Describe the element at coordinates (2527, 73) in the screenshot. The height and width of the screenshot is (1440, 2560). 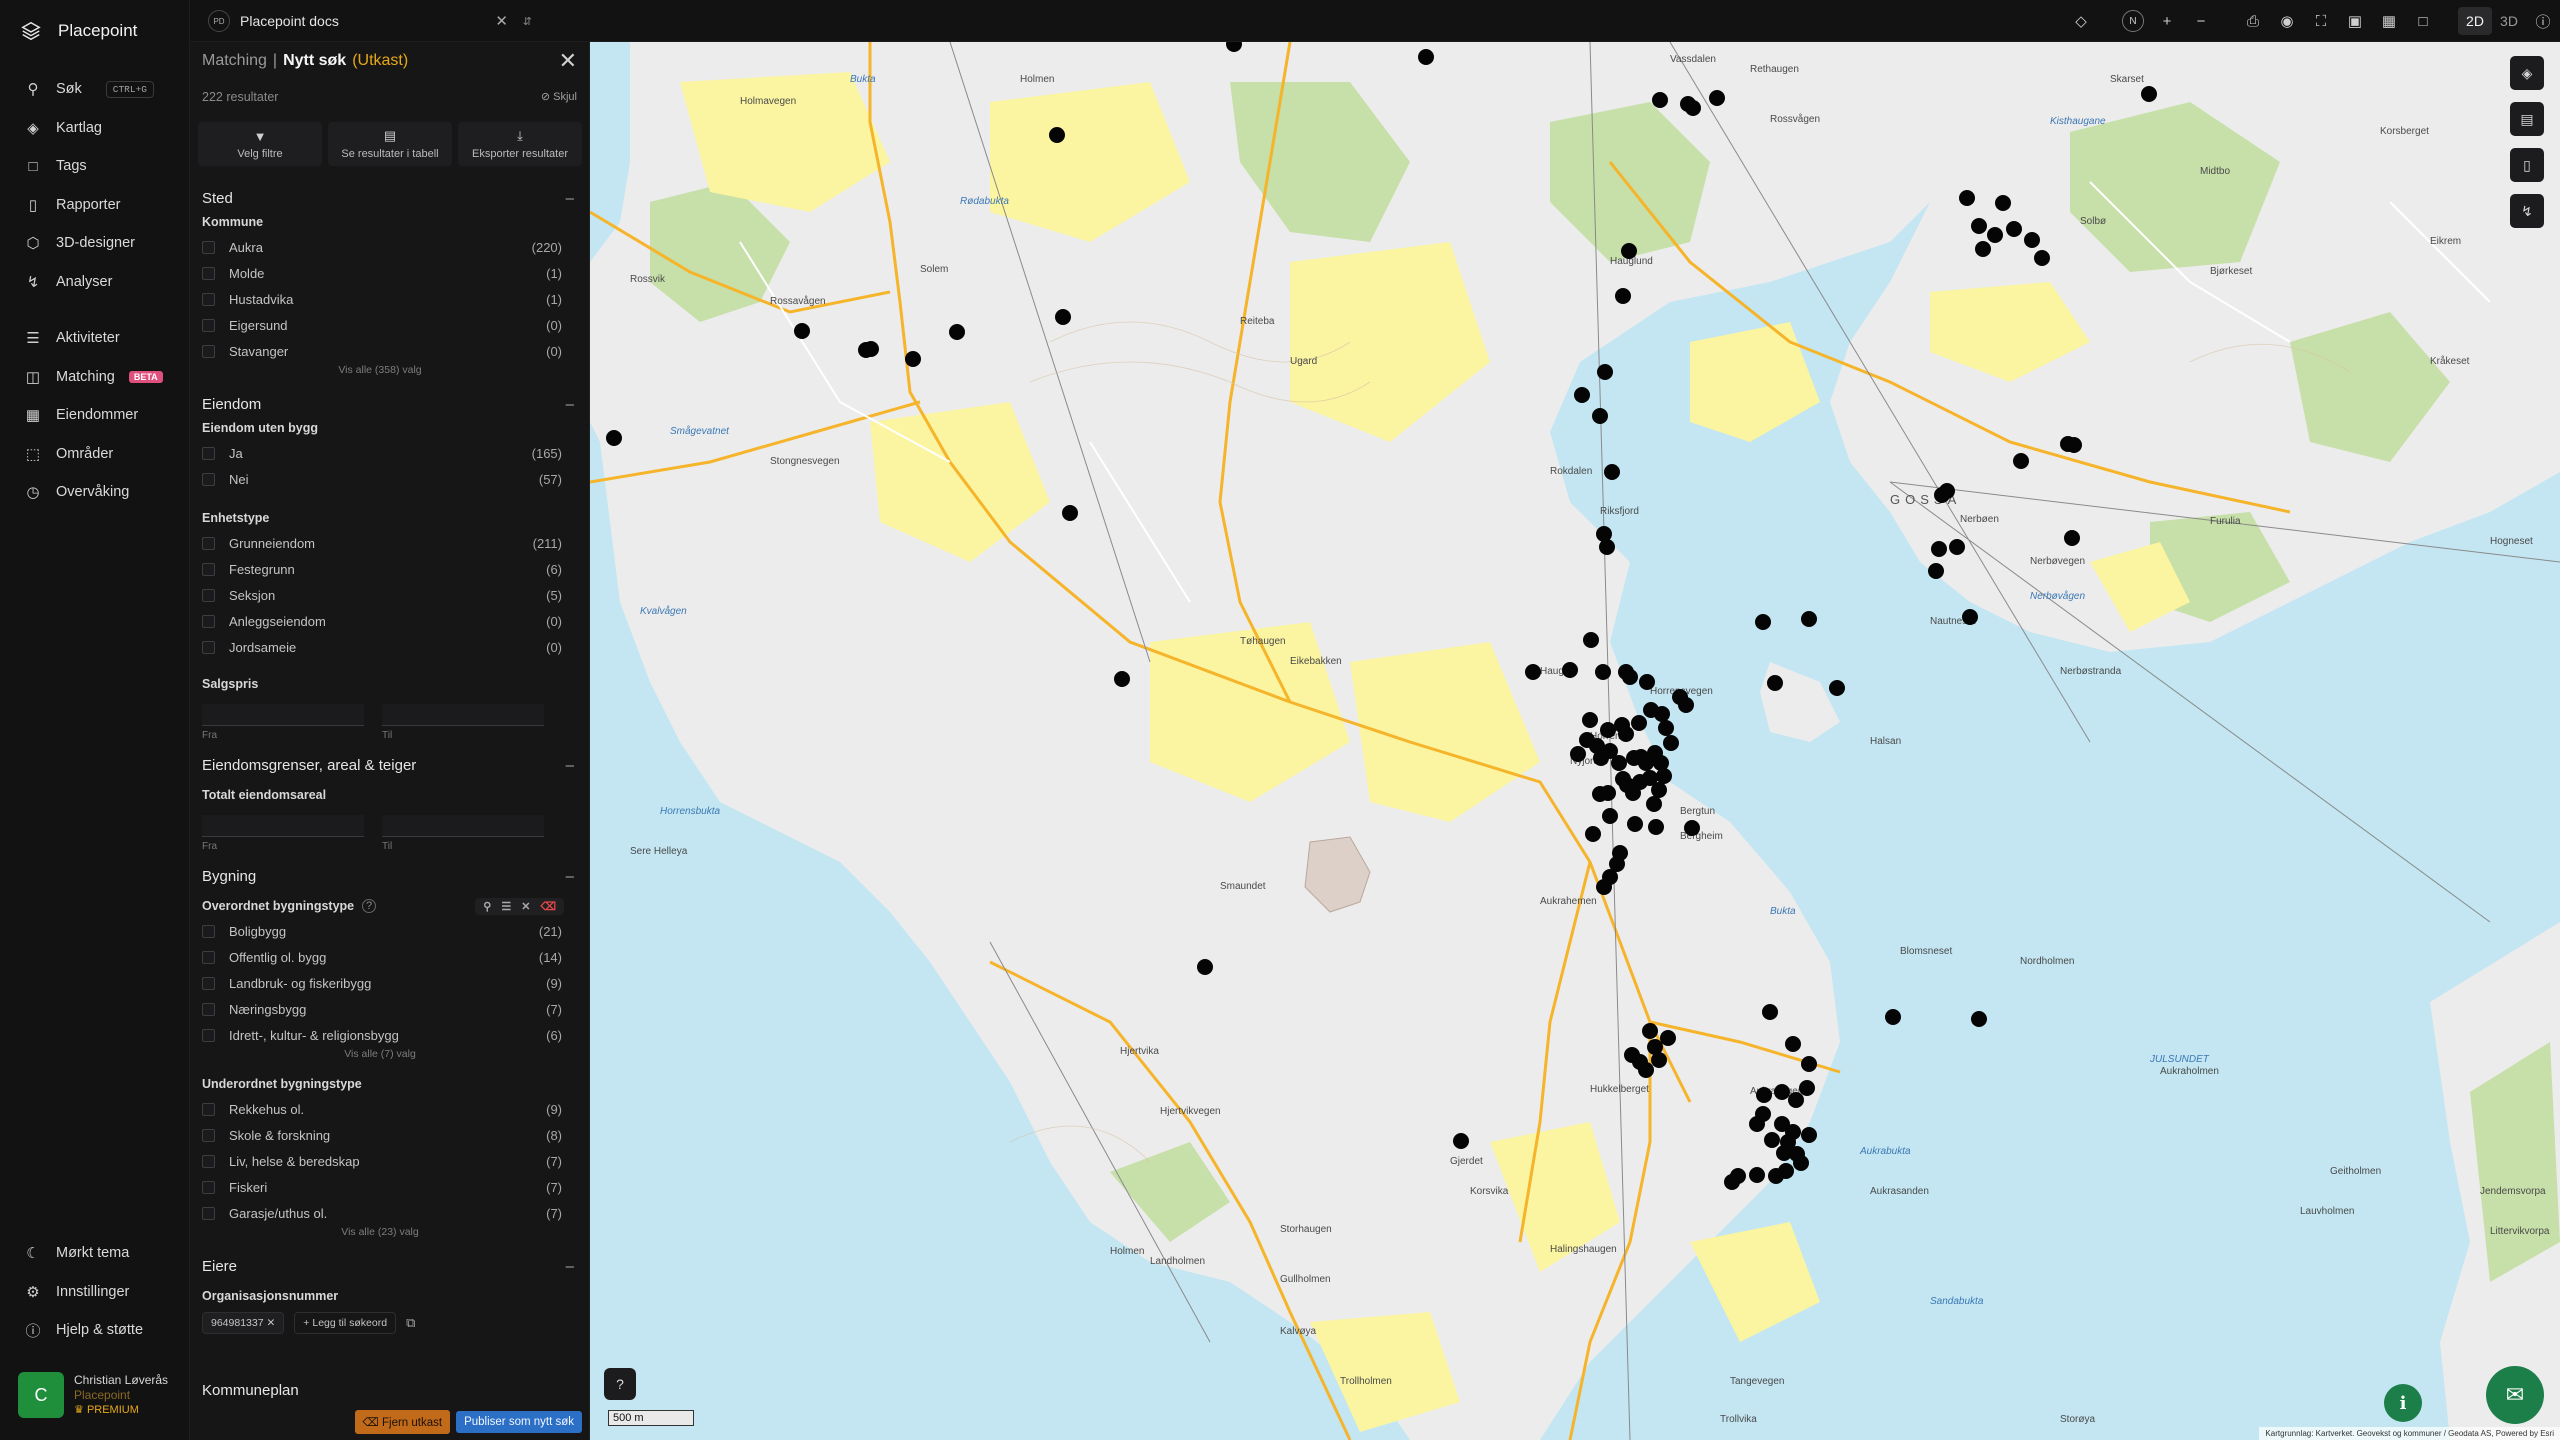
I see `layer-settings-icon: ◈` at that location.